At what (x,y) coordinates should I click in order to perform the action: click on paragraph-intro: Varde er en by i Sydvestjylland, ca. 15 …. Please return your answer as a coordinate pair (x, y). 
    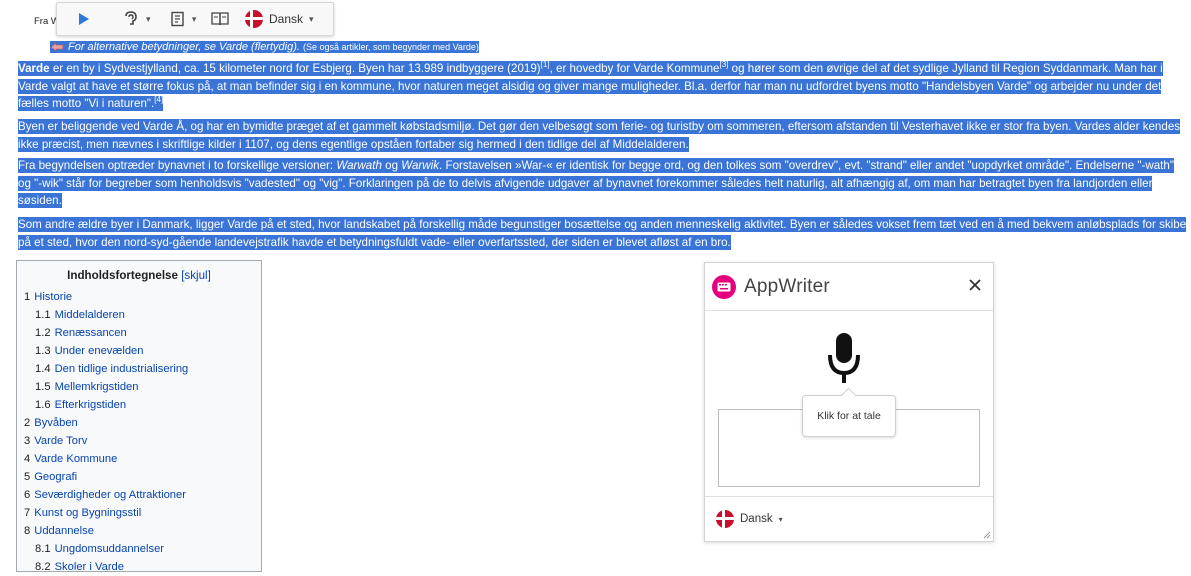
    Looking at the image, I should click on (603, 86).